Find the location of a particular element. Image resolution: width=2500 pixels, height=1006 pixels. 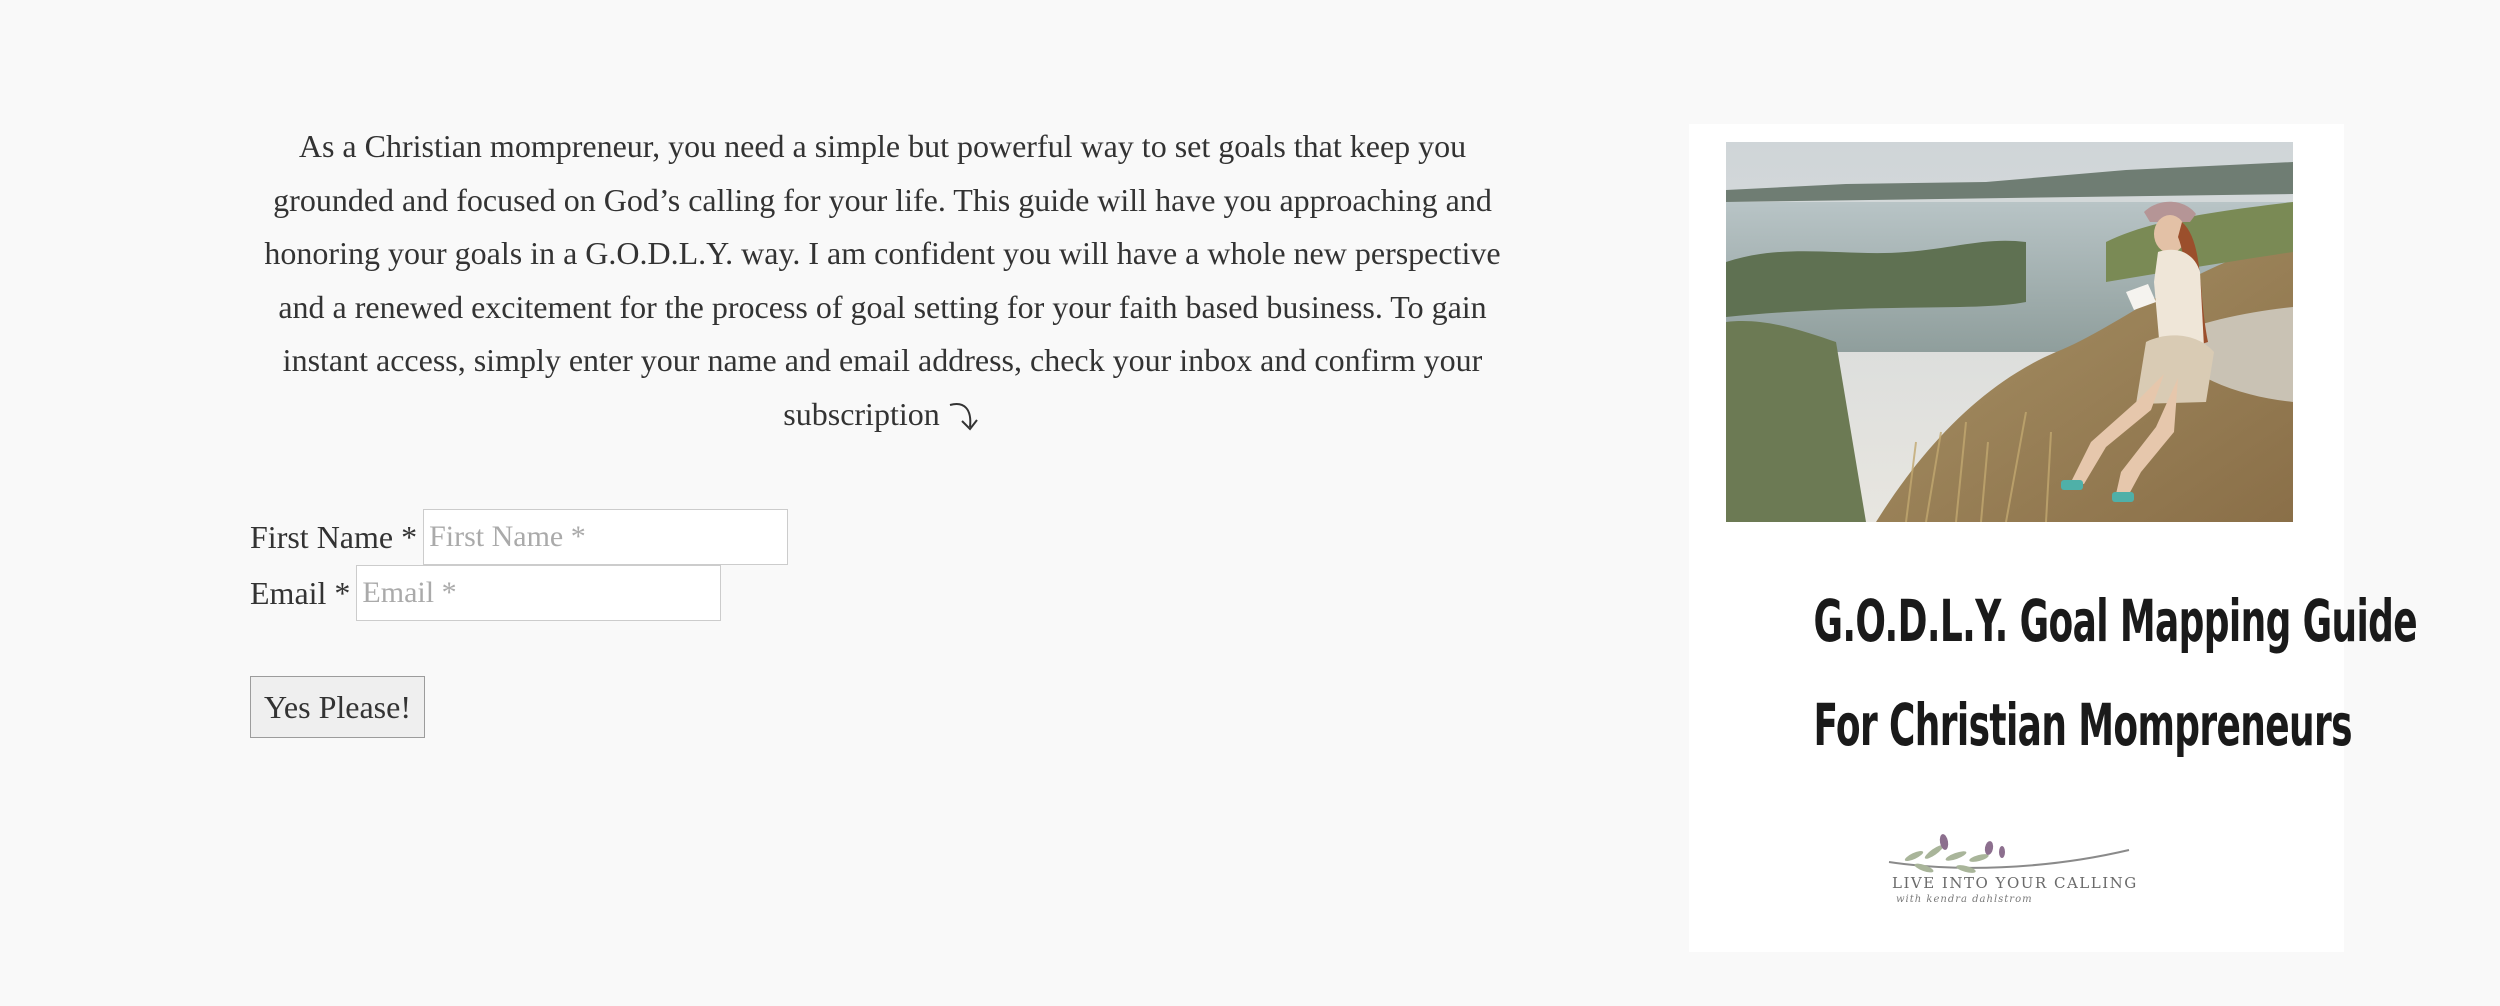

logo-subtext: with kendra dahlstrom is located at coordinates (1964, 899).